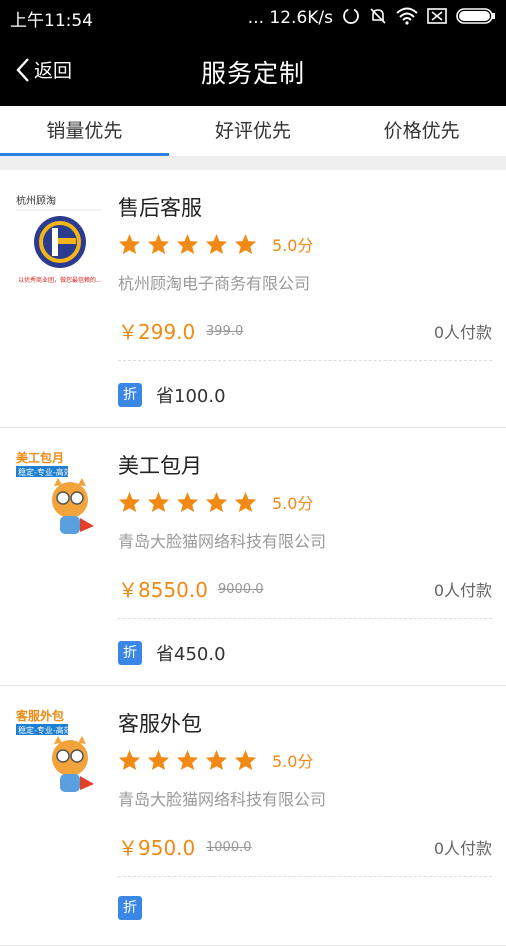 The image size is (506, 946). I want to click on tab-price: 价格优先, so click(421, 131).